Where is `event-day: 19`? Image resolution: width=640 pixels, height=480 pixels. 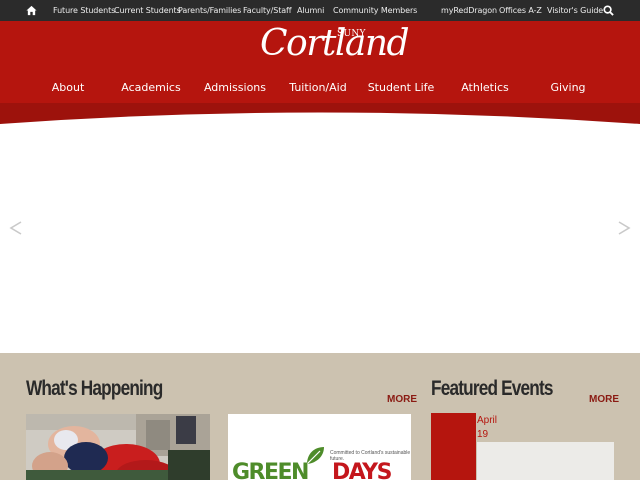
event-day: 19 is located at coordinates (483, 434).